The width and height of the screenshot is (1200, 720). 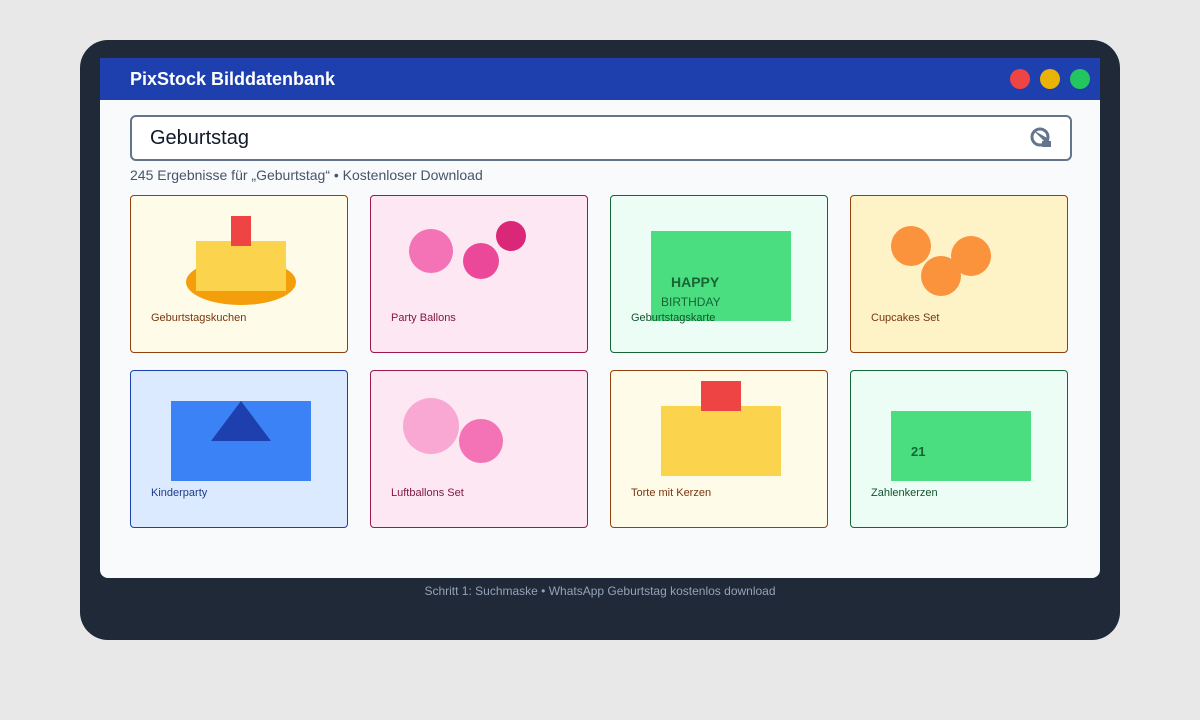 I want to click on search-bar, so click(x=601, y=138).